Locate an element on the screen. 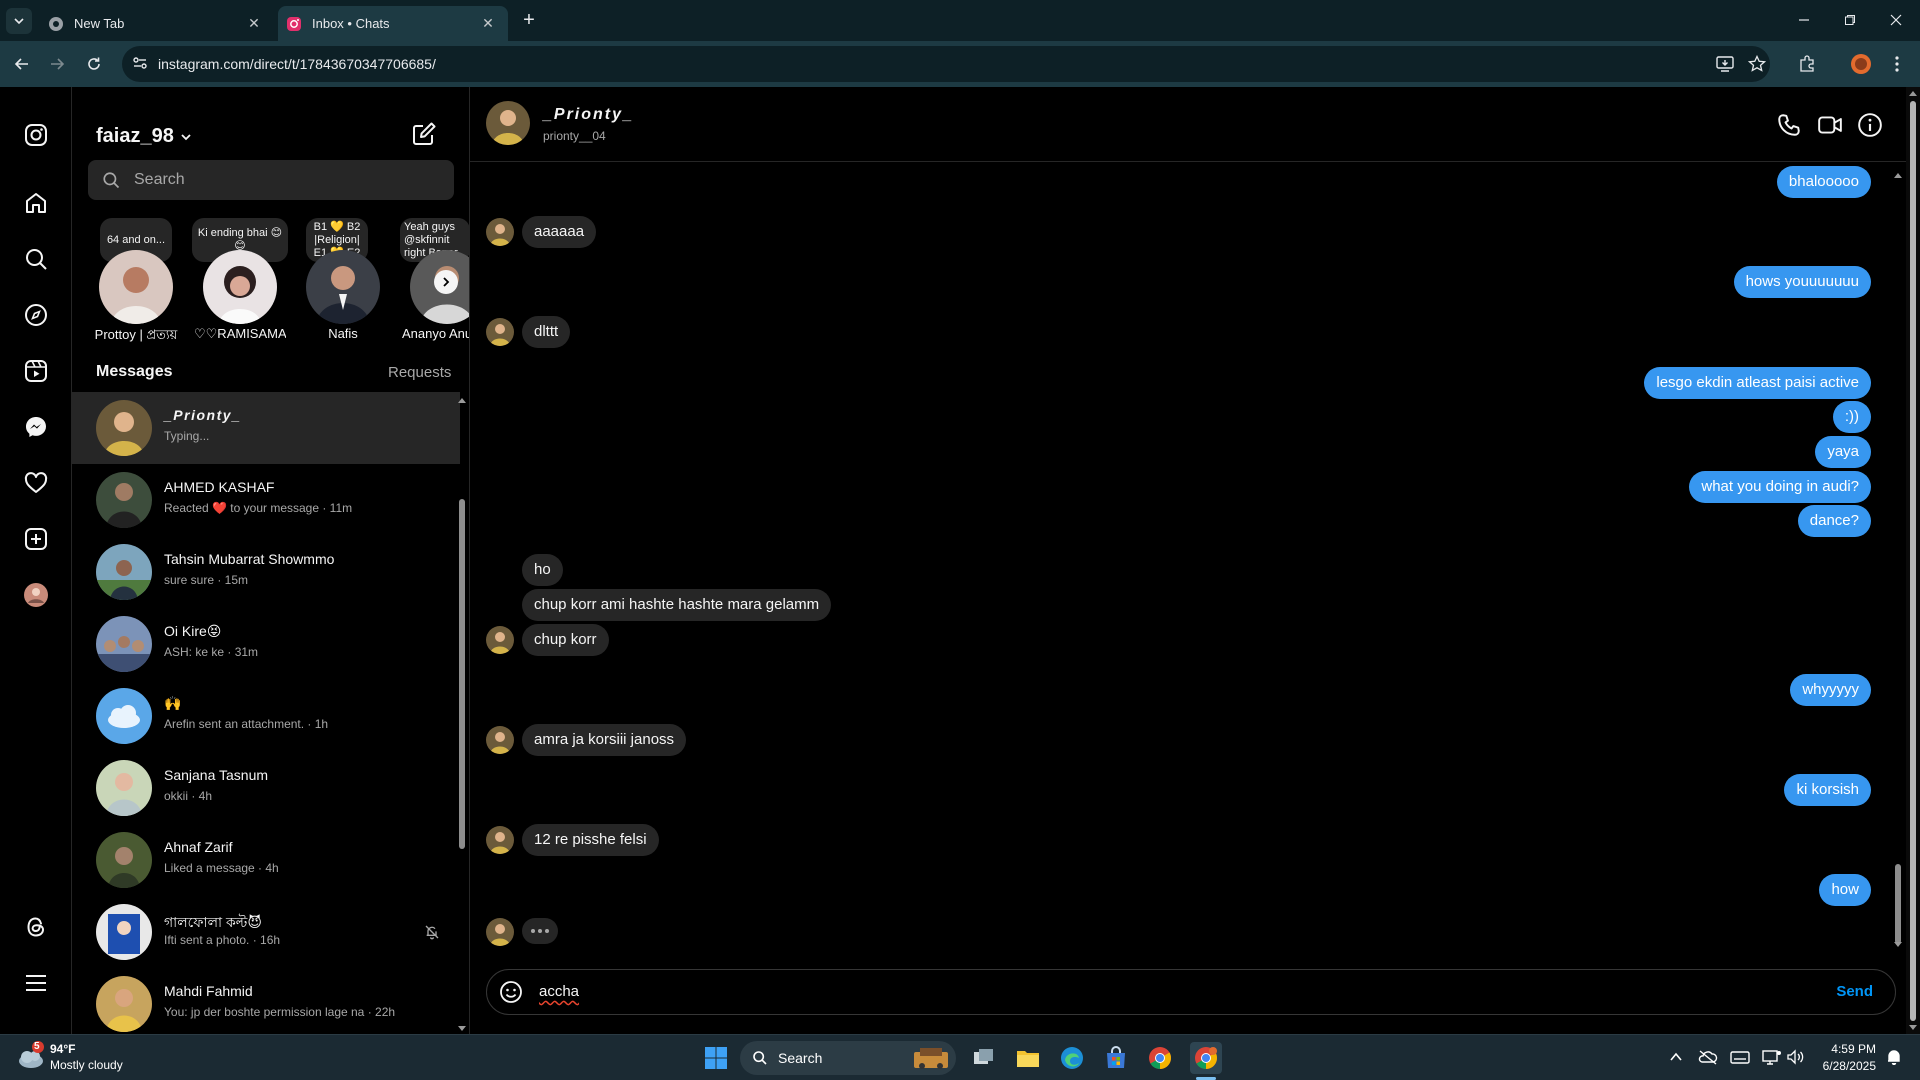  message-bubble-incoming: ho is located at coordinates (542, 570).